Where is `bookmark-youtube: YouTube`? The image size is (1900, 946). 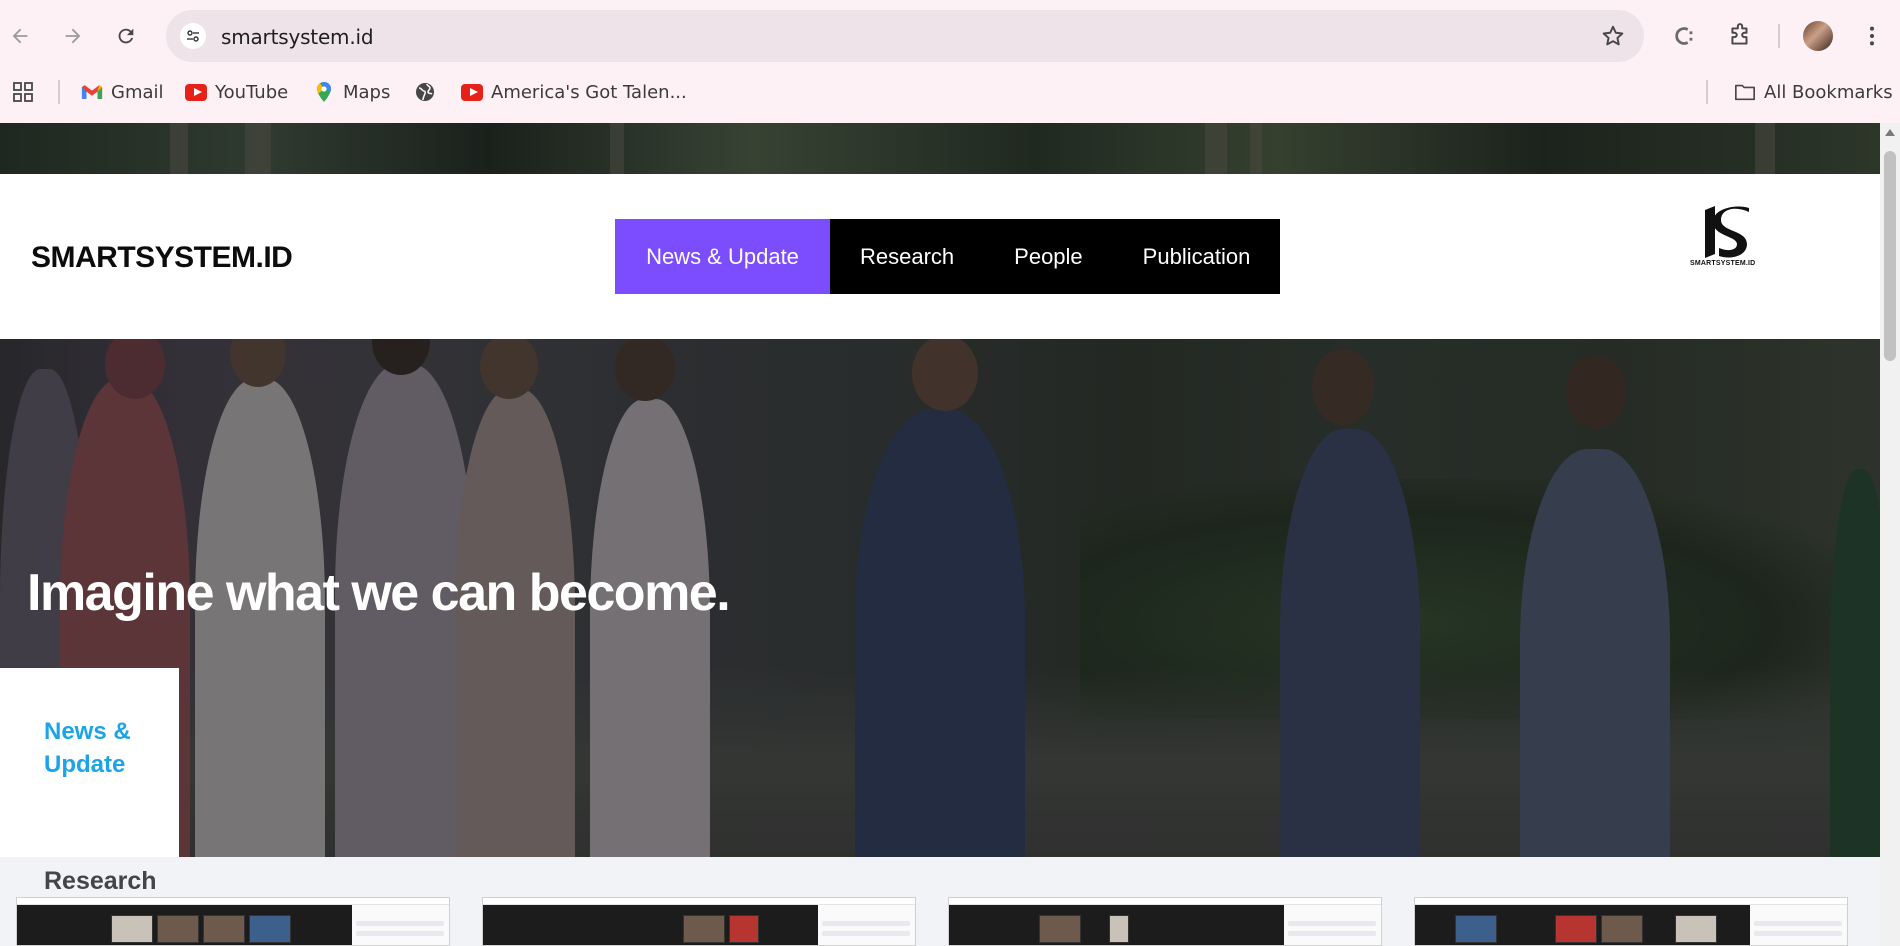
bookmark-youtube: YouTube is located at coordinates (236, 92).